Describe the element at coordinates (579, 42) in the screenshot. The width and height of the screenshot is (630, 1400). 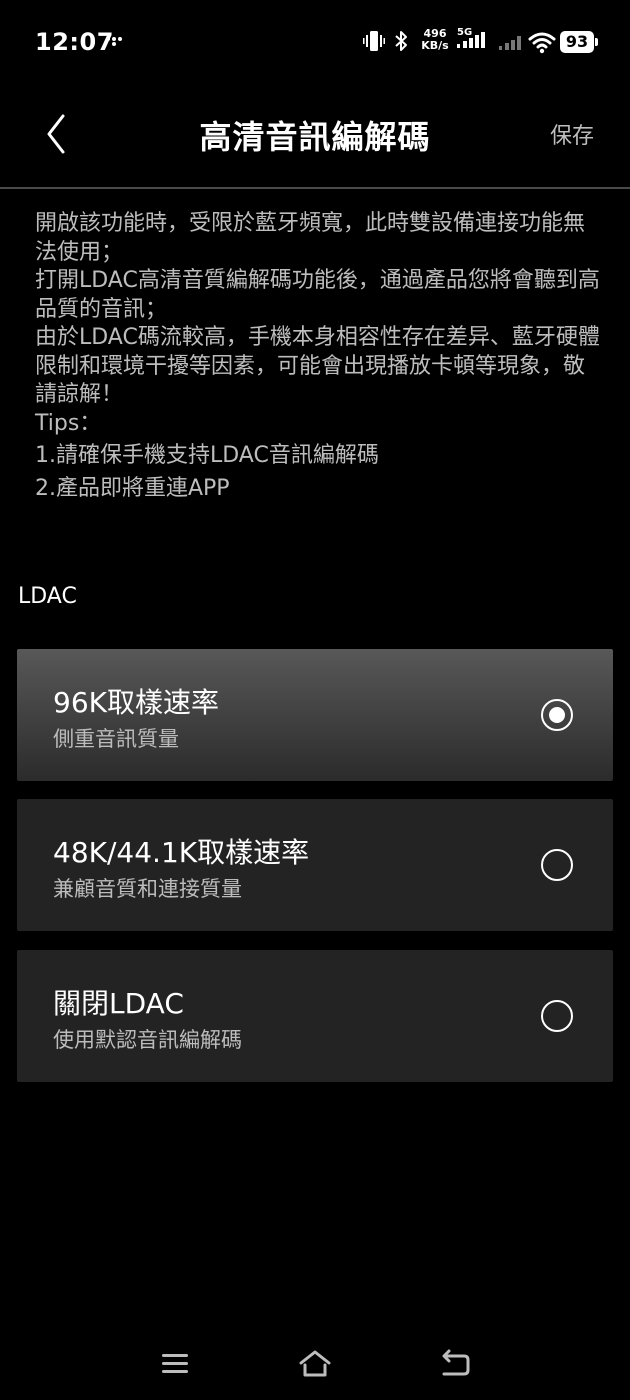
I see `battery-indicator: 93` at that location.